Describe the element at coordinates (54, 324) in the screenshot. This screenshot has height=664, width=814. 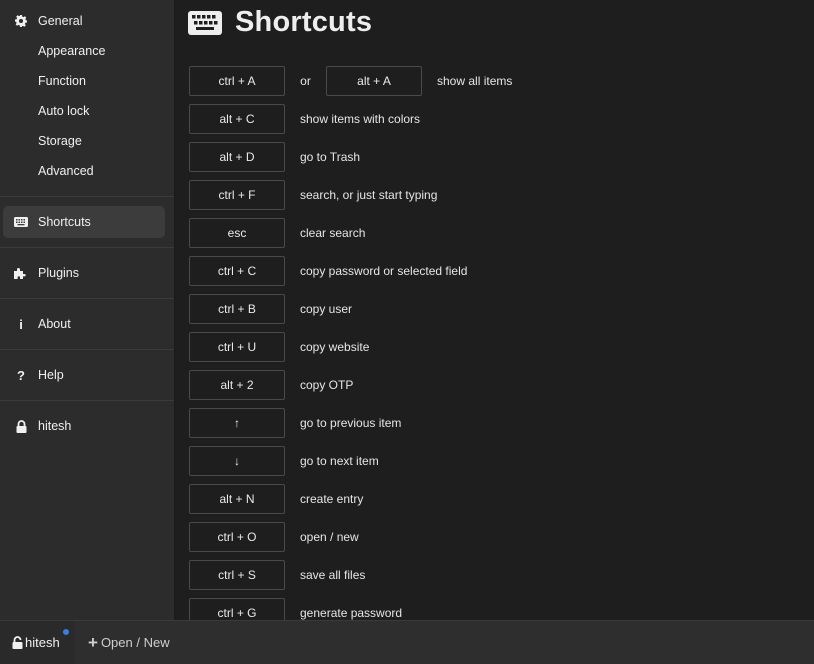
I see `sidebar-item-label: About` at that location.